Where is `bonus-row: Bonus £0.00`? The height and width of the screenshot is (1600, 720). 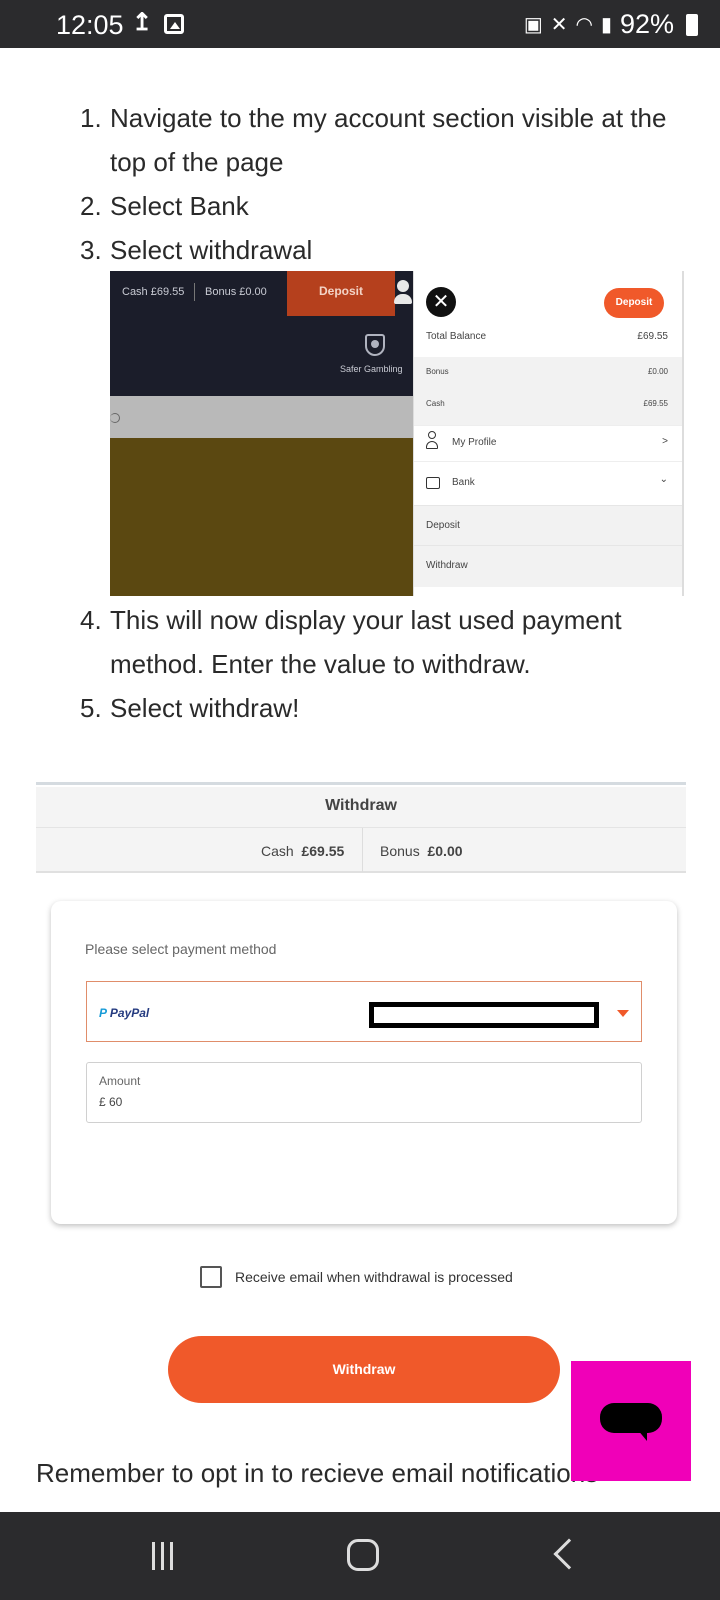 bonus-row: Bonus £0.00 is located at coordinates (548, 373).